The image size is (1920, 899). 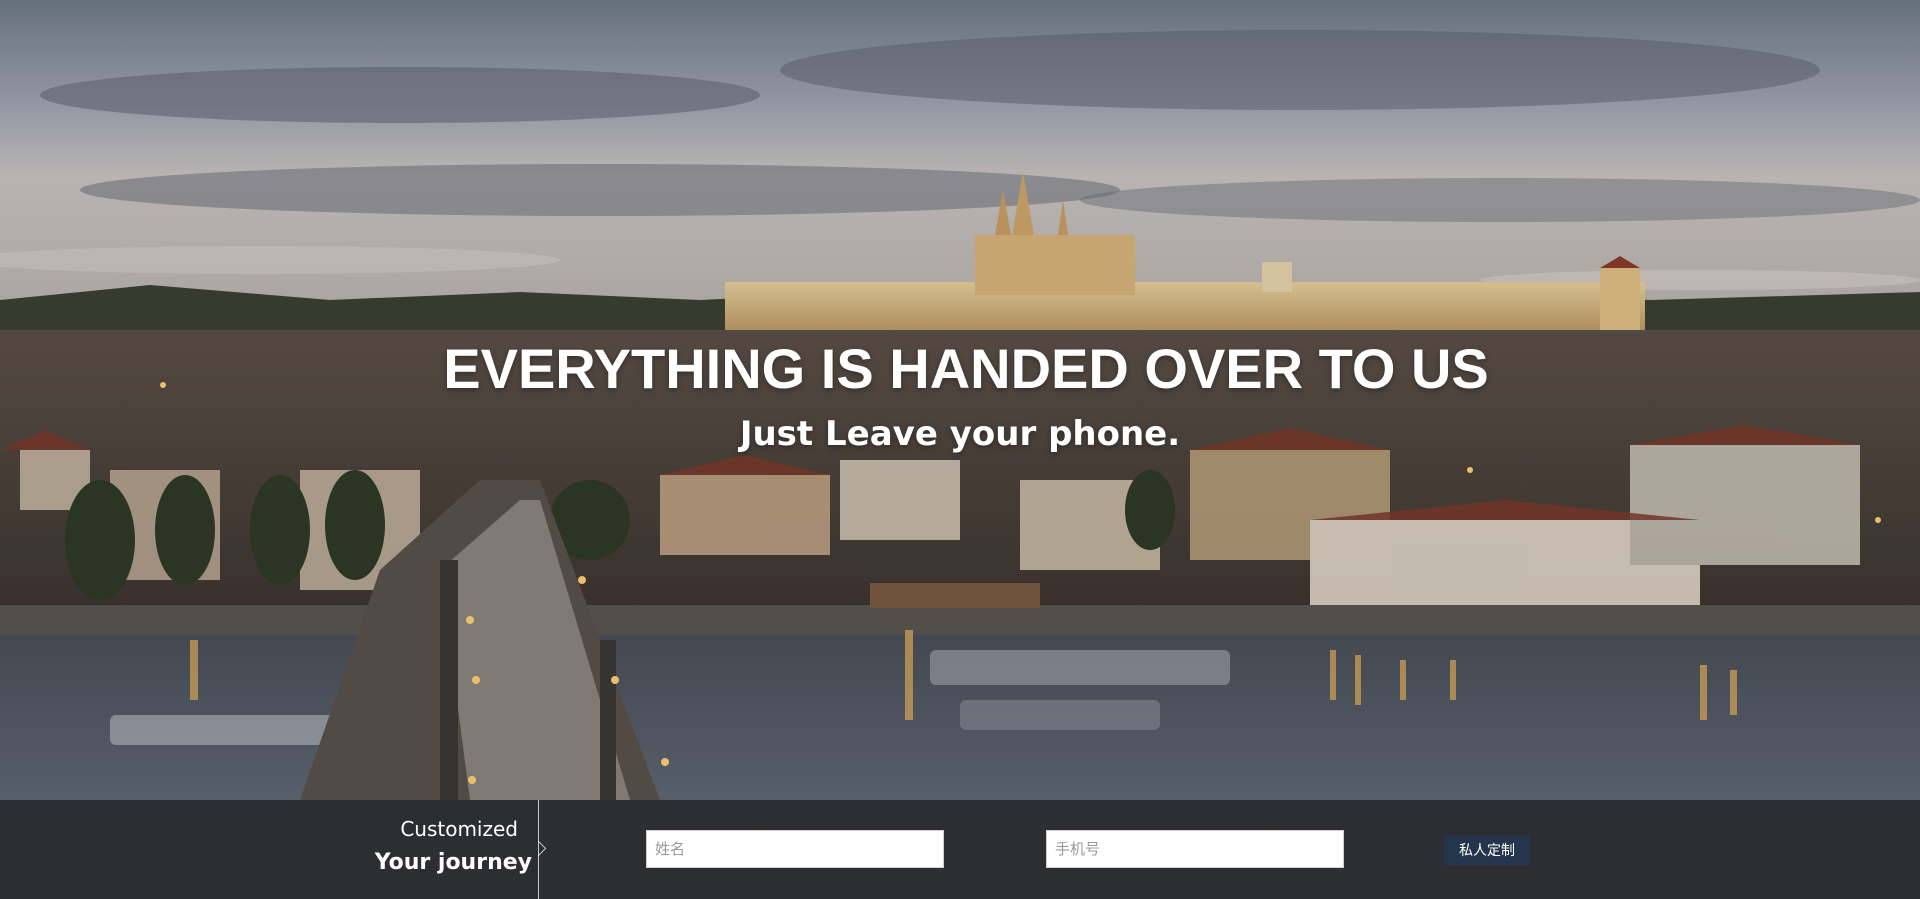 I want to click on journey-label-line2: Your journey, so click(x=453, y=862).